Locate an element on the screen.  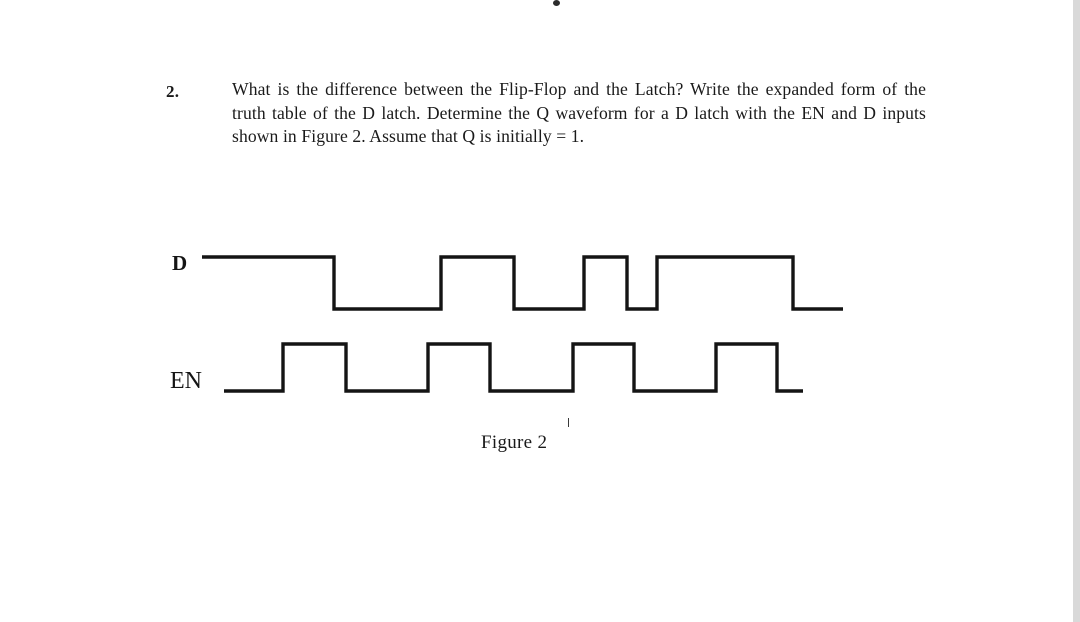
signal-label-en: EN is located at coordinates (186, 381).